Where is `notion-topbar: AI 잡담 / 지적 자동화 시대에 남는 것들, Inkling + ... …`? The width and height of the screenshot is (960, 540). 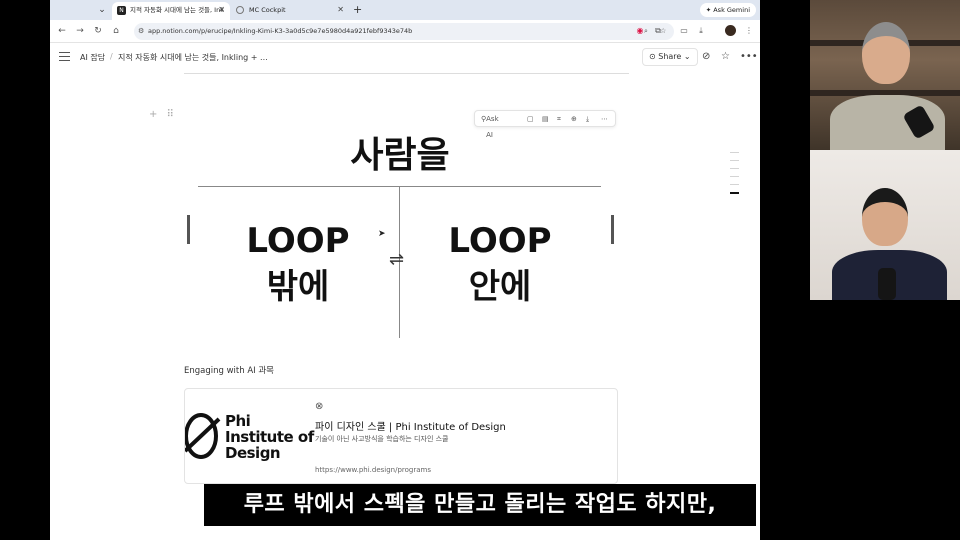 notion-topbar: AI 잡담 / 지적 자동화 시대에 남는 것들, Inkling + ... … is located at coordinates (405, 58).